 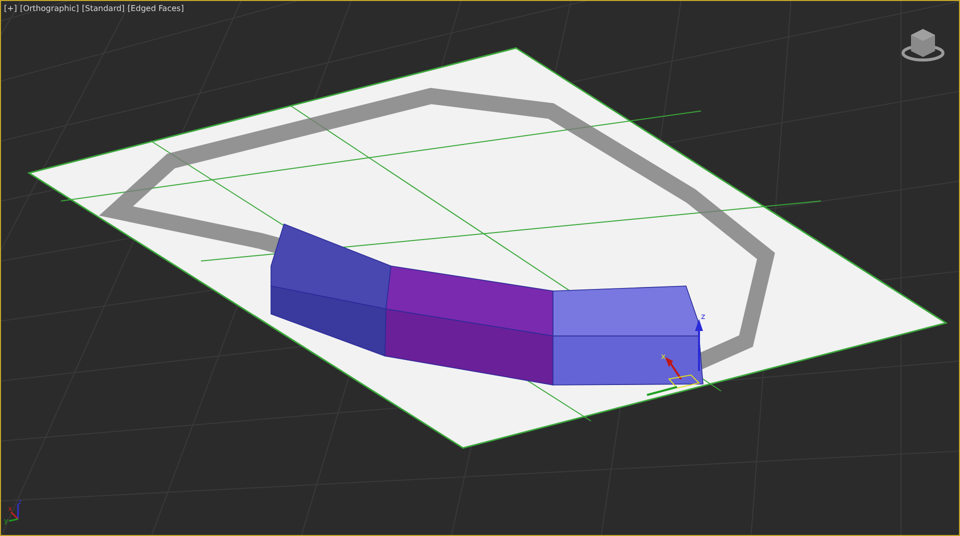 I want to click on viewport-menu-label: [+], so click(x=10, y=8).